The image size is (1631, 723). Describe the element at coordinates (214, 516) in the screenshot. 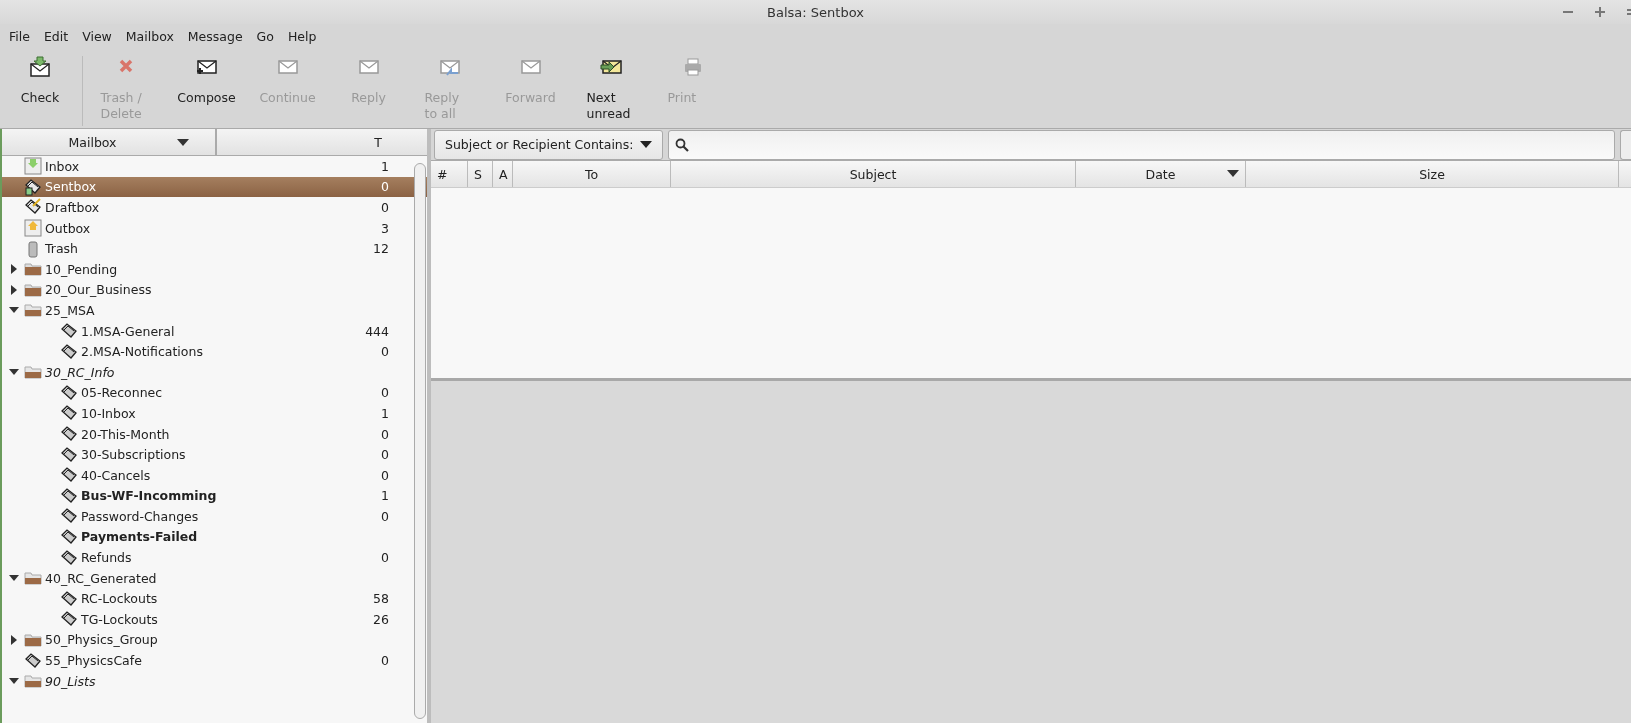

I see `mailbox-row: Password-Changes 0` at that location.